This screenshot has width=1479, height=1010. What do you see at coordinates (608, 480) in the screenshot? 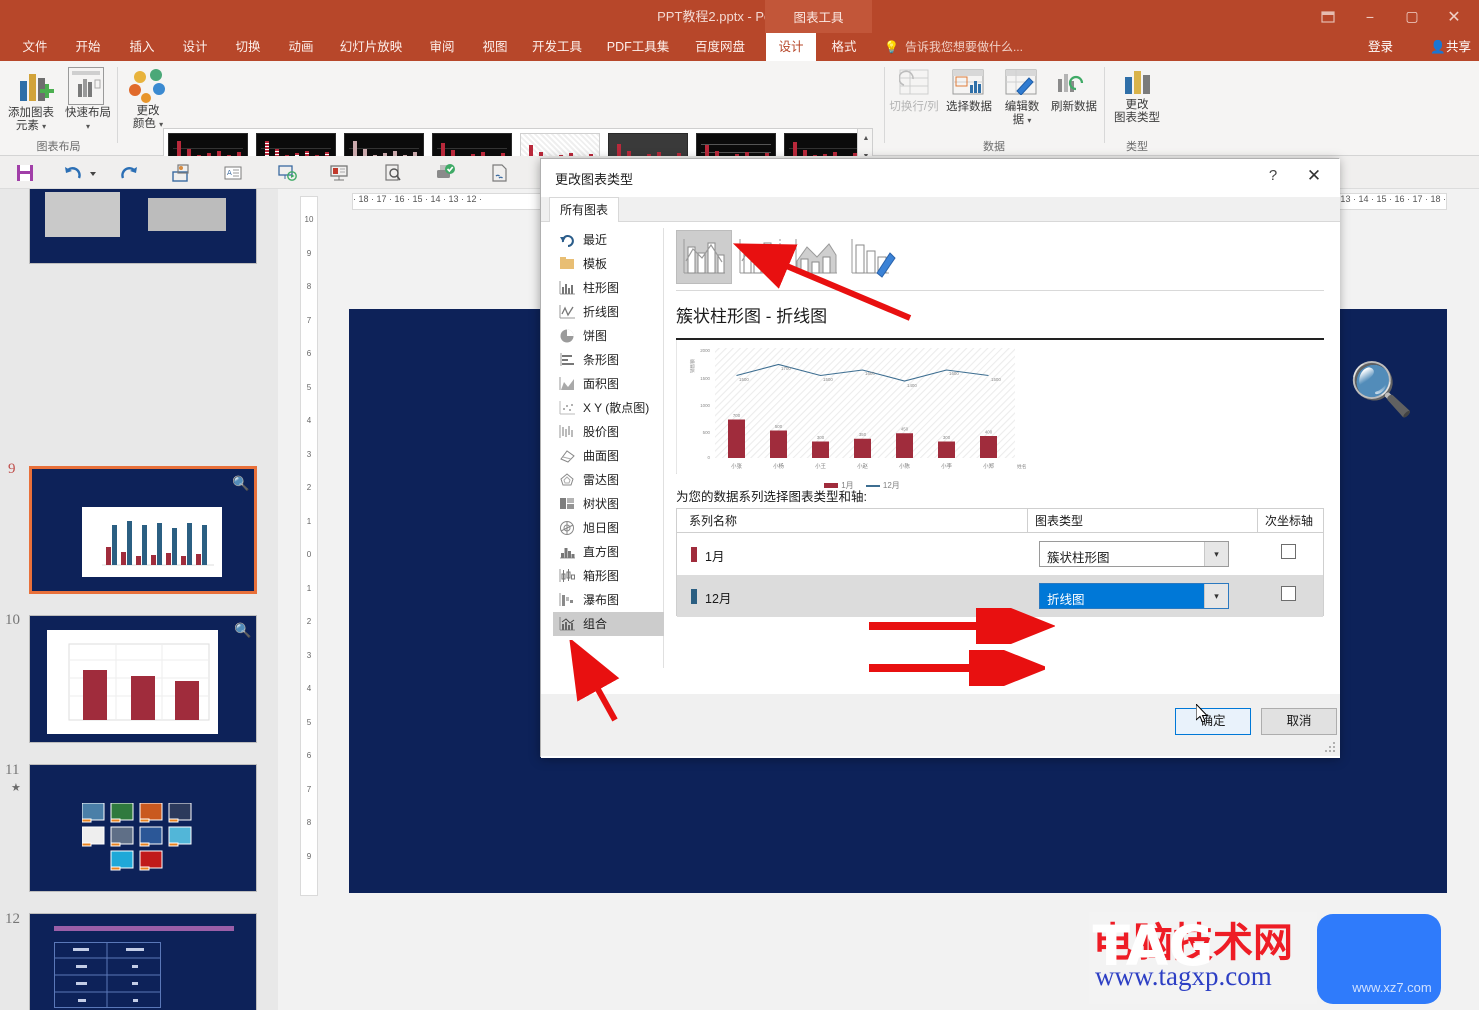
I see `category-radar: 雷达图` at bounding box center [608, 480].